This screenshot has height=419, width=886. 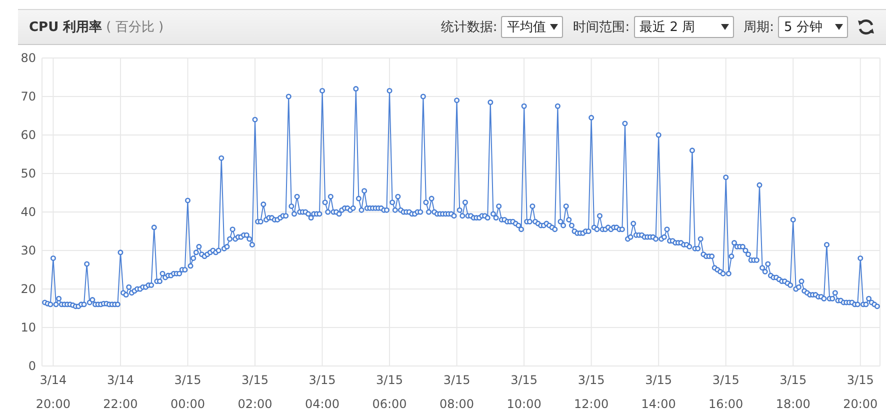 I want to click on y-axis-label: 0, so click(x=32, y=366).